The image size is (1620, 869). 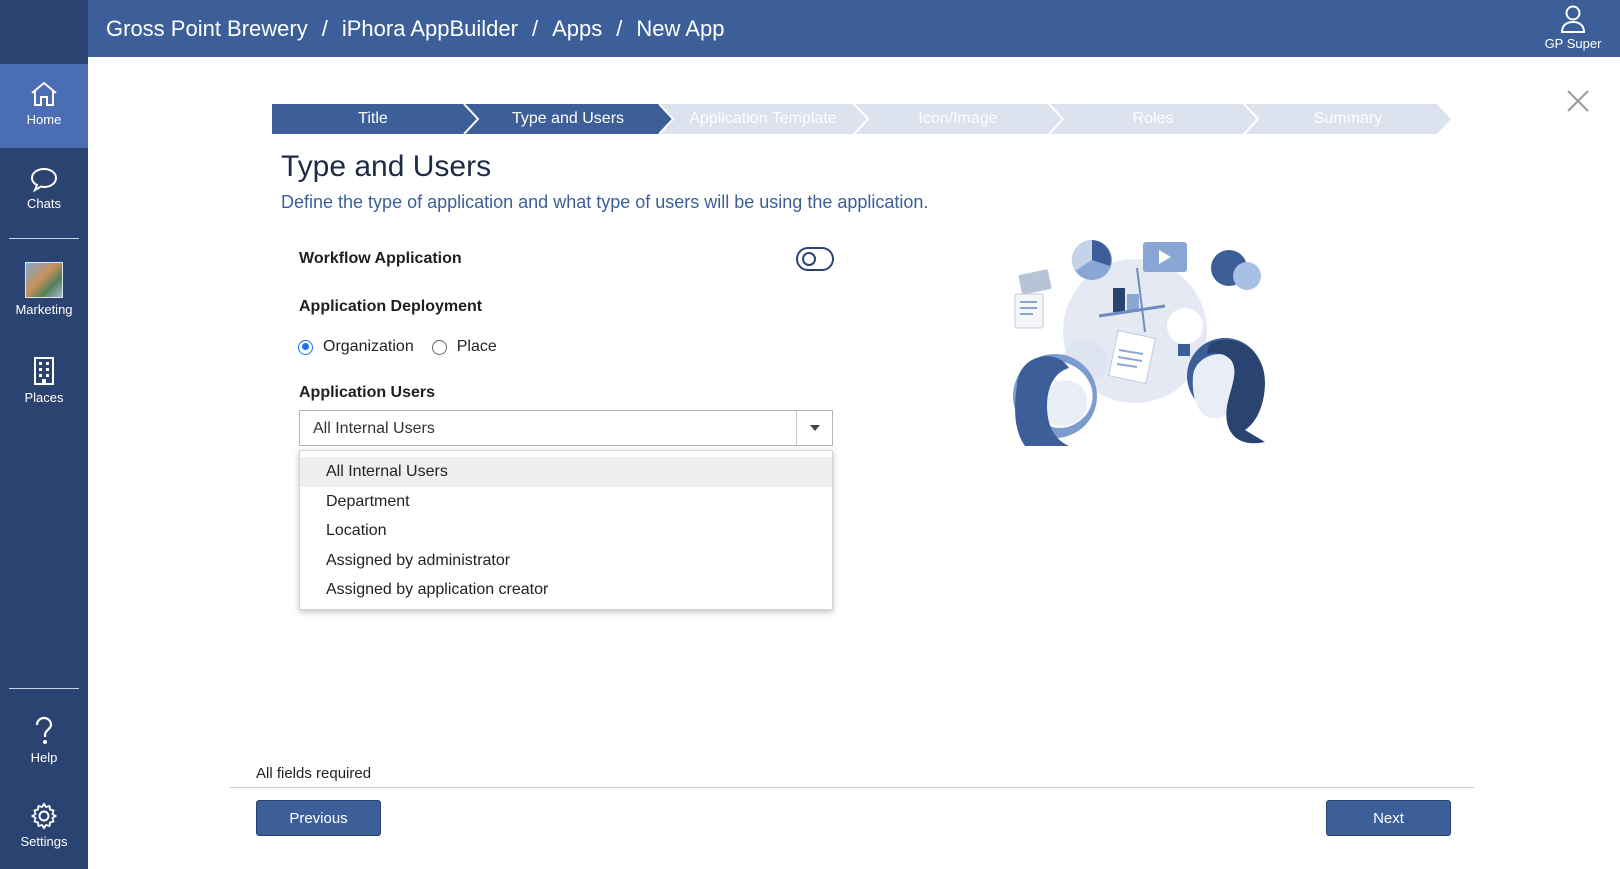 I want to click on user-name: GP Super, so click(x=1573, y=43).